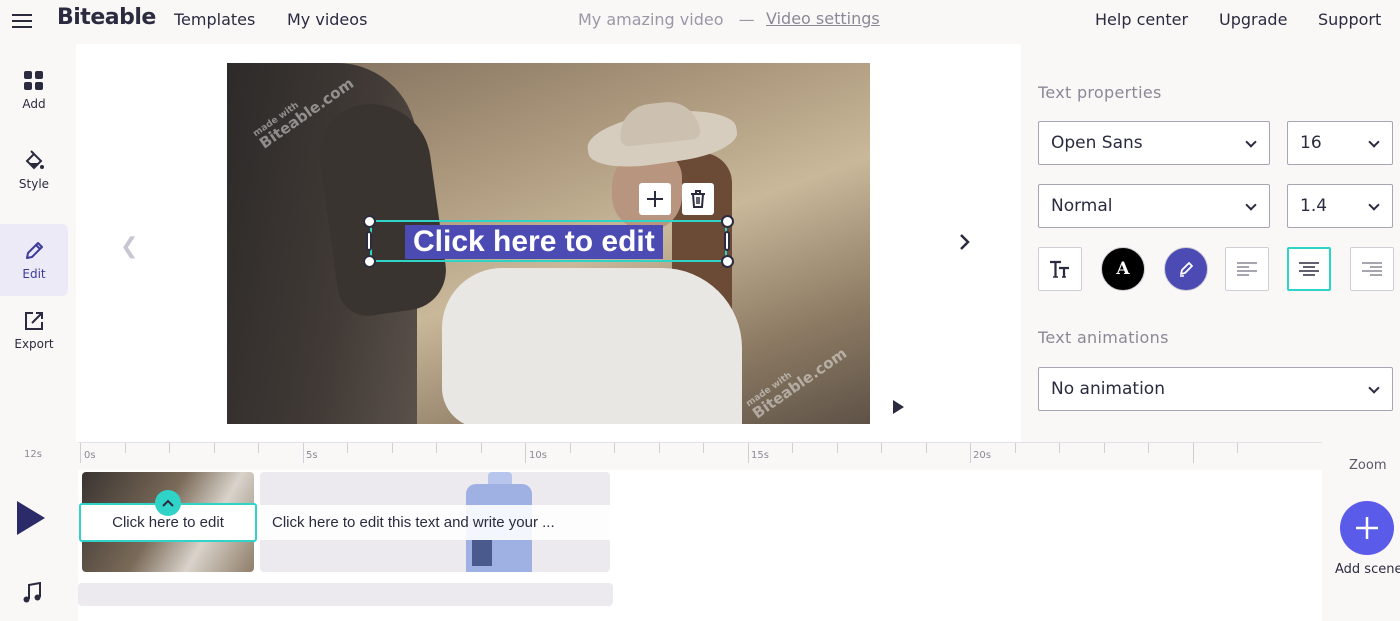 This screenshot has height=621, width=1400. What do you see at coordinates (982, 455) in the screenshot?
I see `tick-label: 20s` at bounding box center [982, 455].